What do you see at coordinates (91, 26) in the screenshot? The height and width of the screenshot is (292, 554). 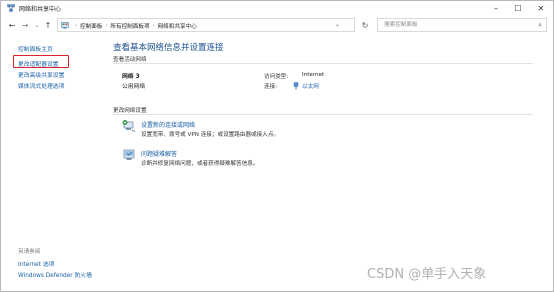 I see `breadcrumb-item-control-panel: 控制面板` at bounding box center [91, 26].